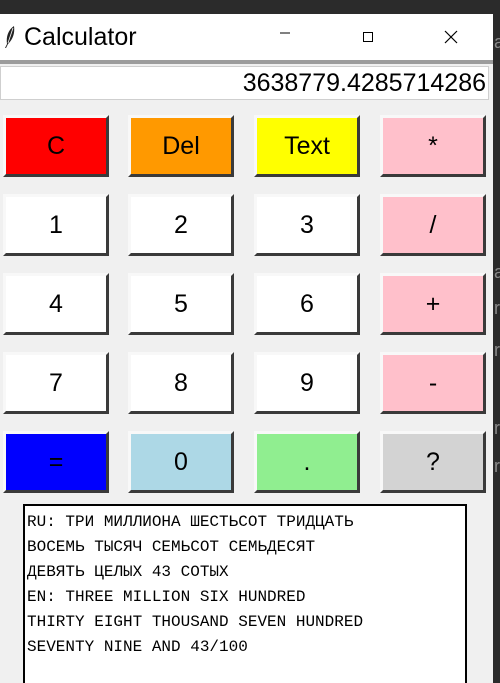  I want to click on output-line: RU: ТРИ МИЛЛИОНА ШЕСТЬСОТ ТРИДЦАТЬ, so click(190, 522).